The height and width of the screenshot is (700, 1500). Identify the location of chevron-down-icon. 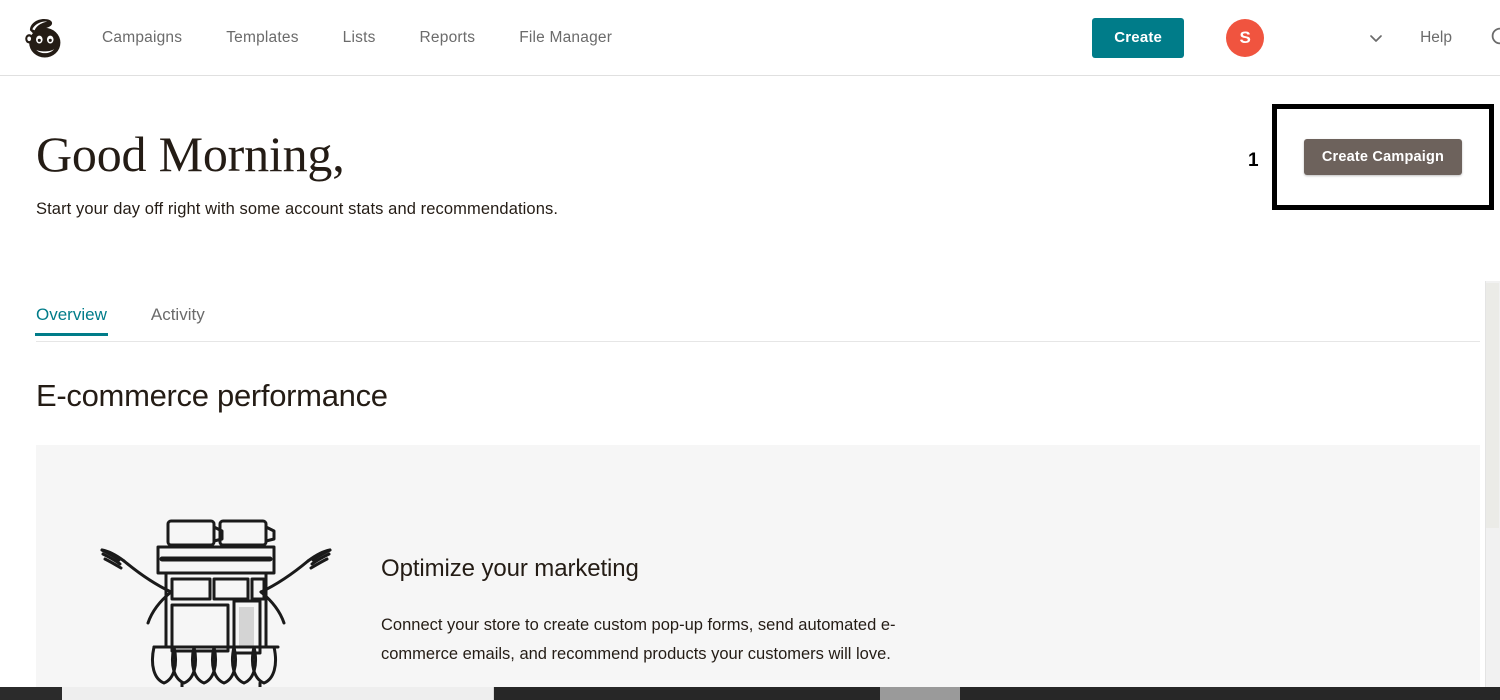
(1376, 38).